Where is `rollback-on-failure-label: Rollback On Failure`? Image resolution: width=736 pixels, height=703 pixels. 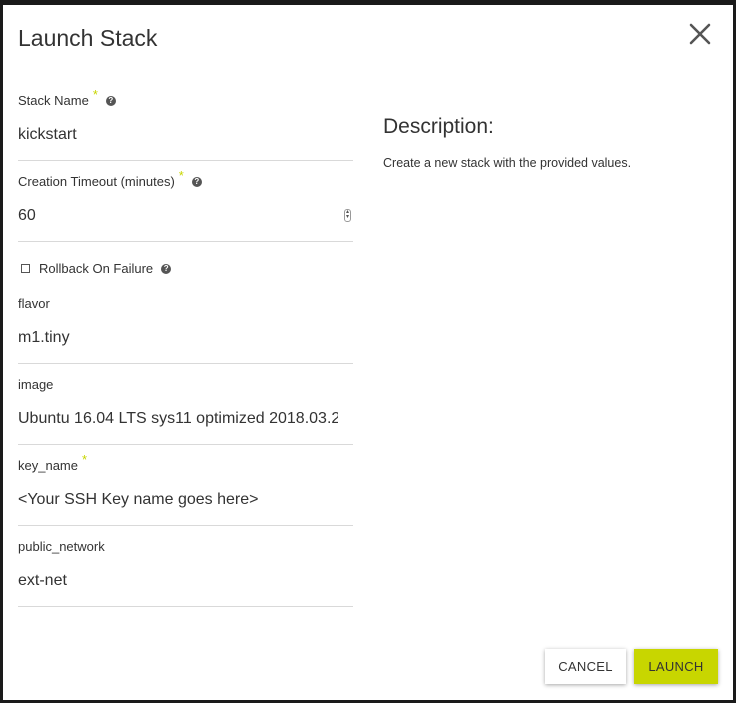
rollback-on-failure-label: Rollback On Failure is located at coordinates (96, 268).